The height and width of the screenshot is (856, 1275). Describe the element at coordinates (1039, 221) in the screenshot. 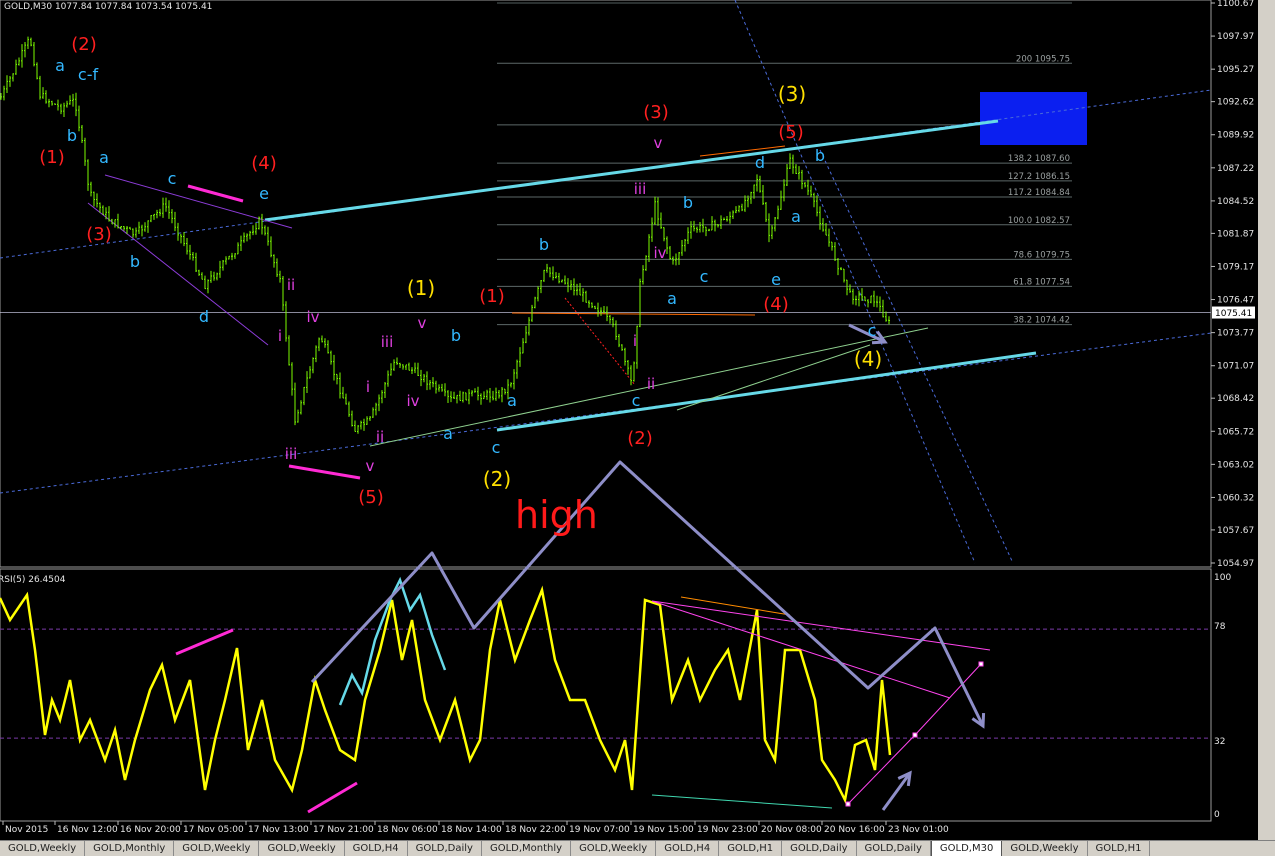

I see `fib-label-5: 100.0 1082.57` at that location.